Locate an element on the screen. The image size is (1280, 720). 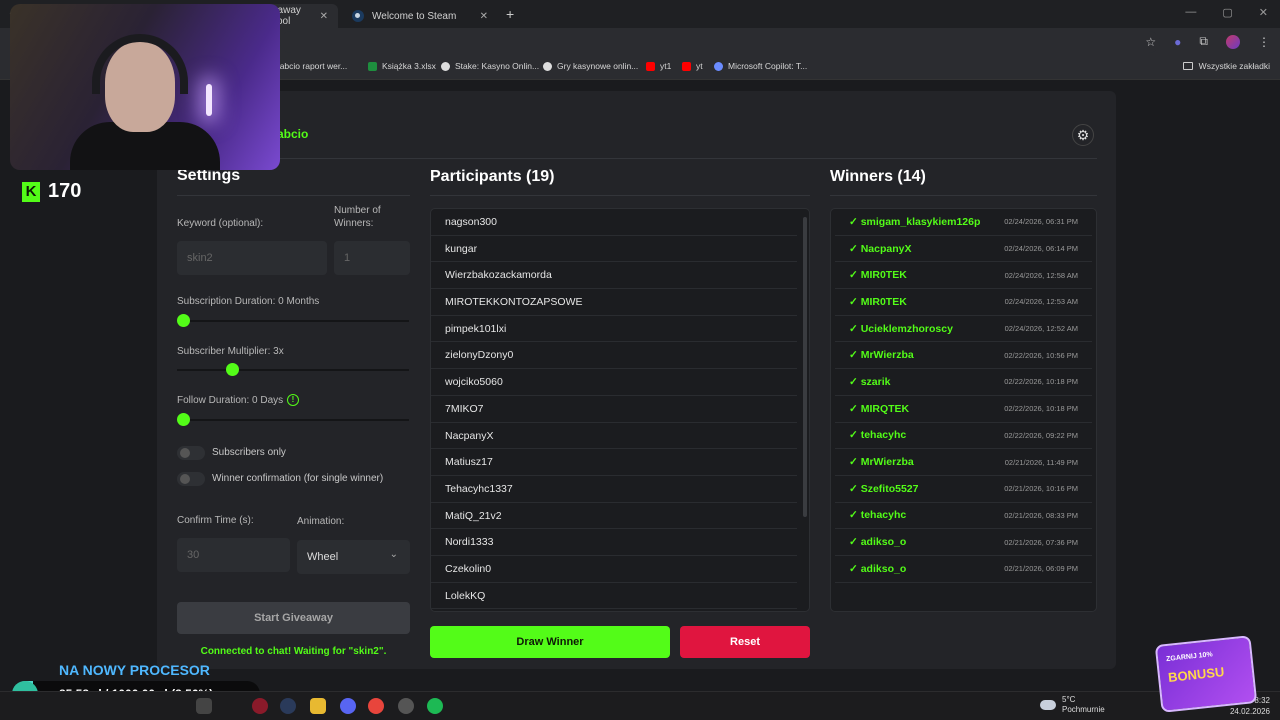
menu-icon: ⋮ is located at coordinates (1264, 42).